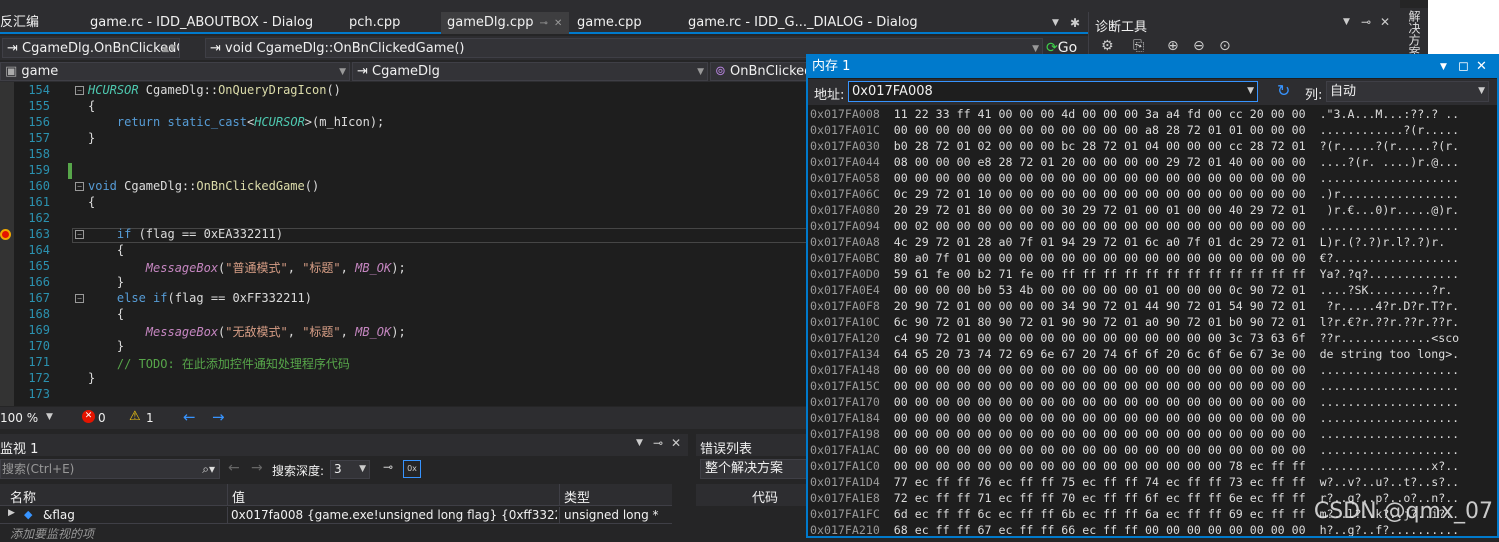  What do you see at coordinates (247, 267) in the screenshot?
I see `code-line: MessageBox("普通模式", "标题", MB_OK);` at bounding box center [247, 267].